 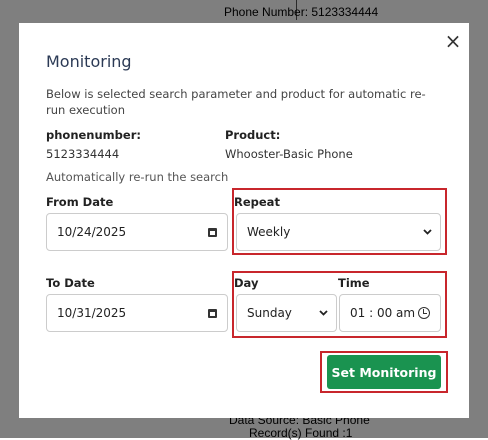 I want to click on phonenumber-label: phonenumber:, so click(x=93, y=135).